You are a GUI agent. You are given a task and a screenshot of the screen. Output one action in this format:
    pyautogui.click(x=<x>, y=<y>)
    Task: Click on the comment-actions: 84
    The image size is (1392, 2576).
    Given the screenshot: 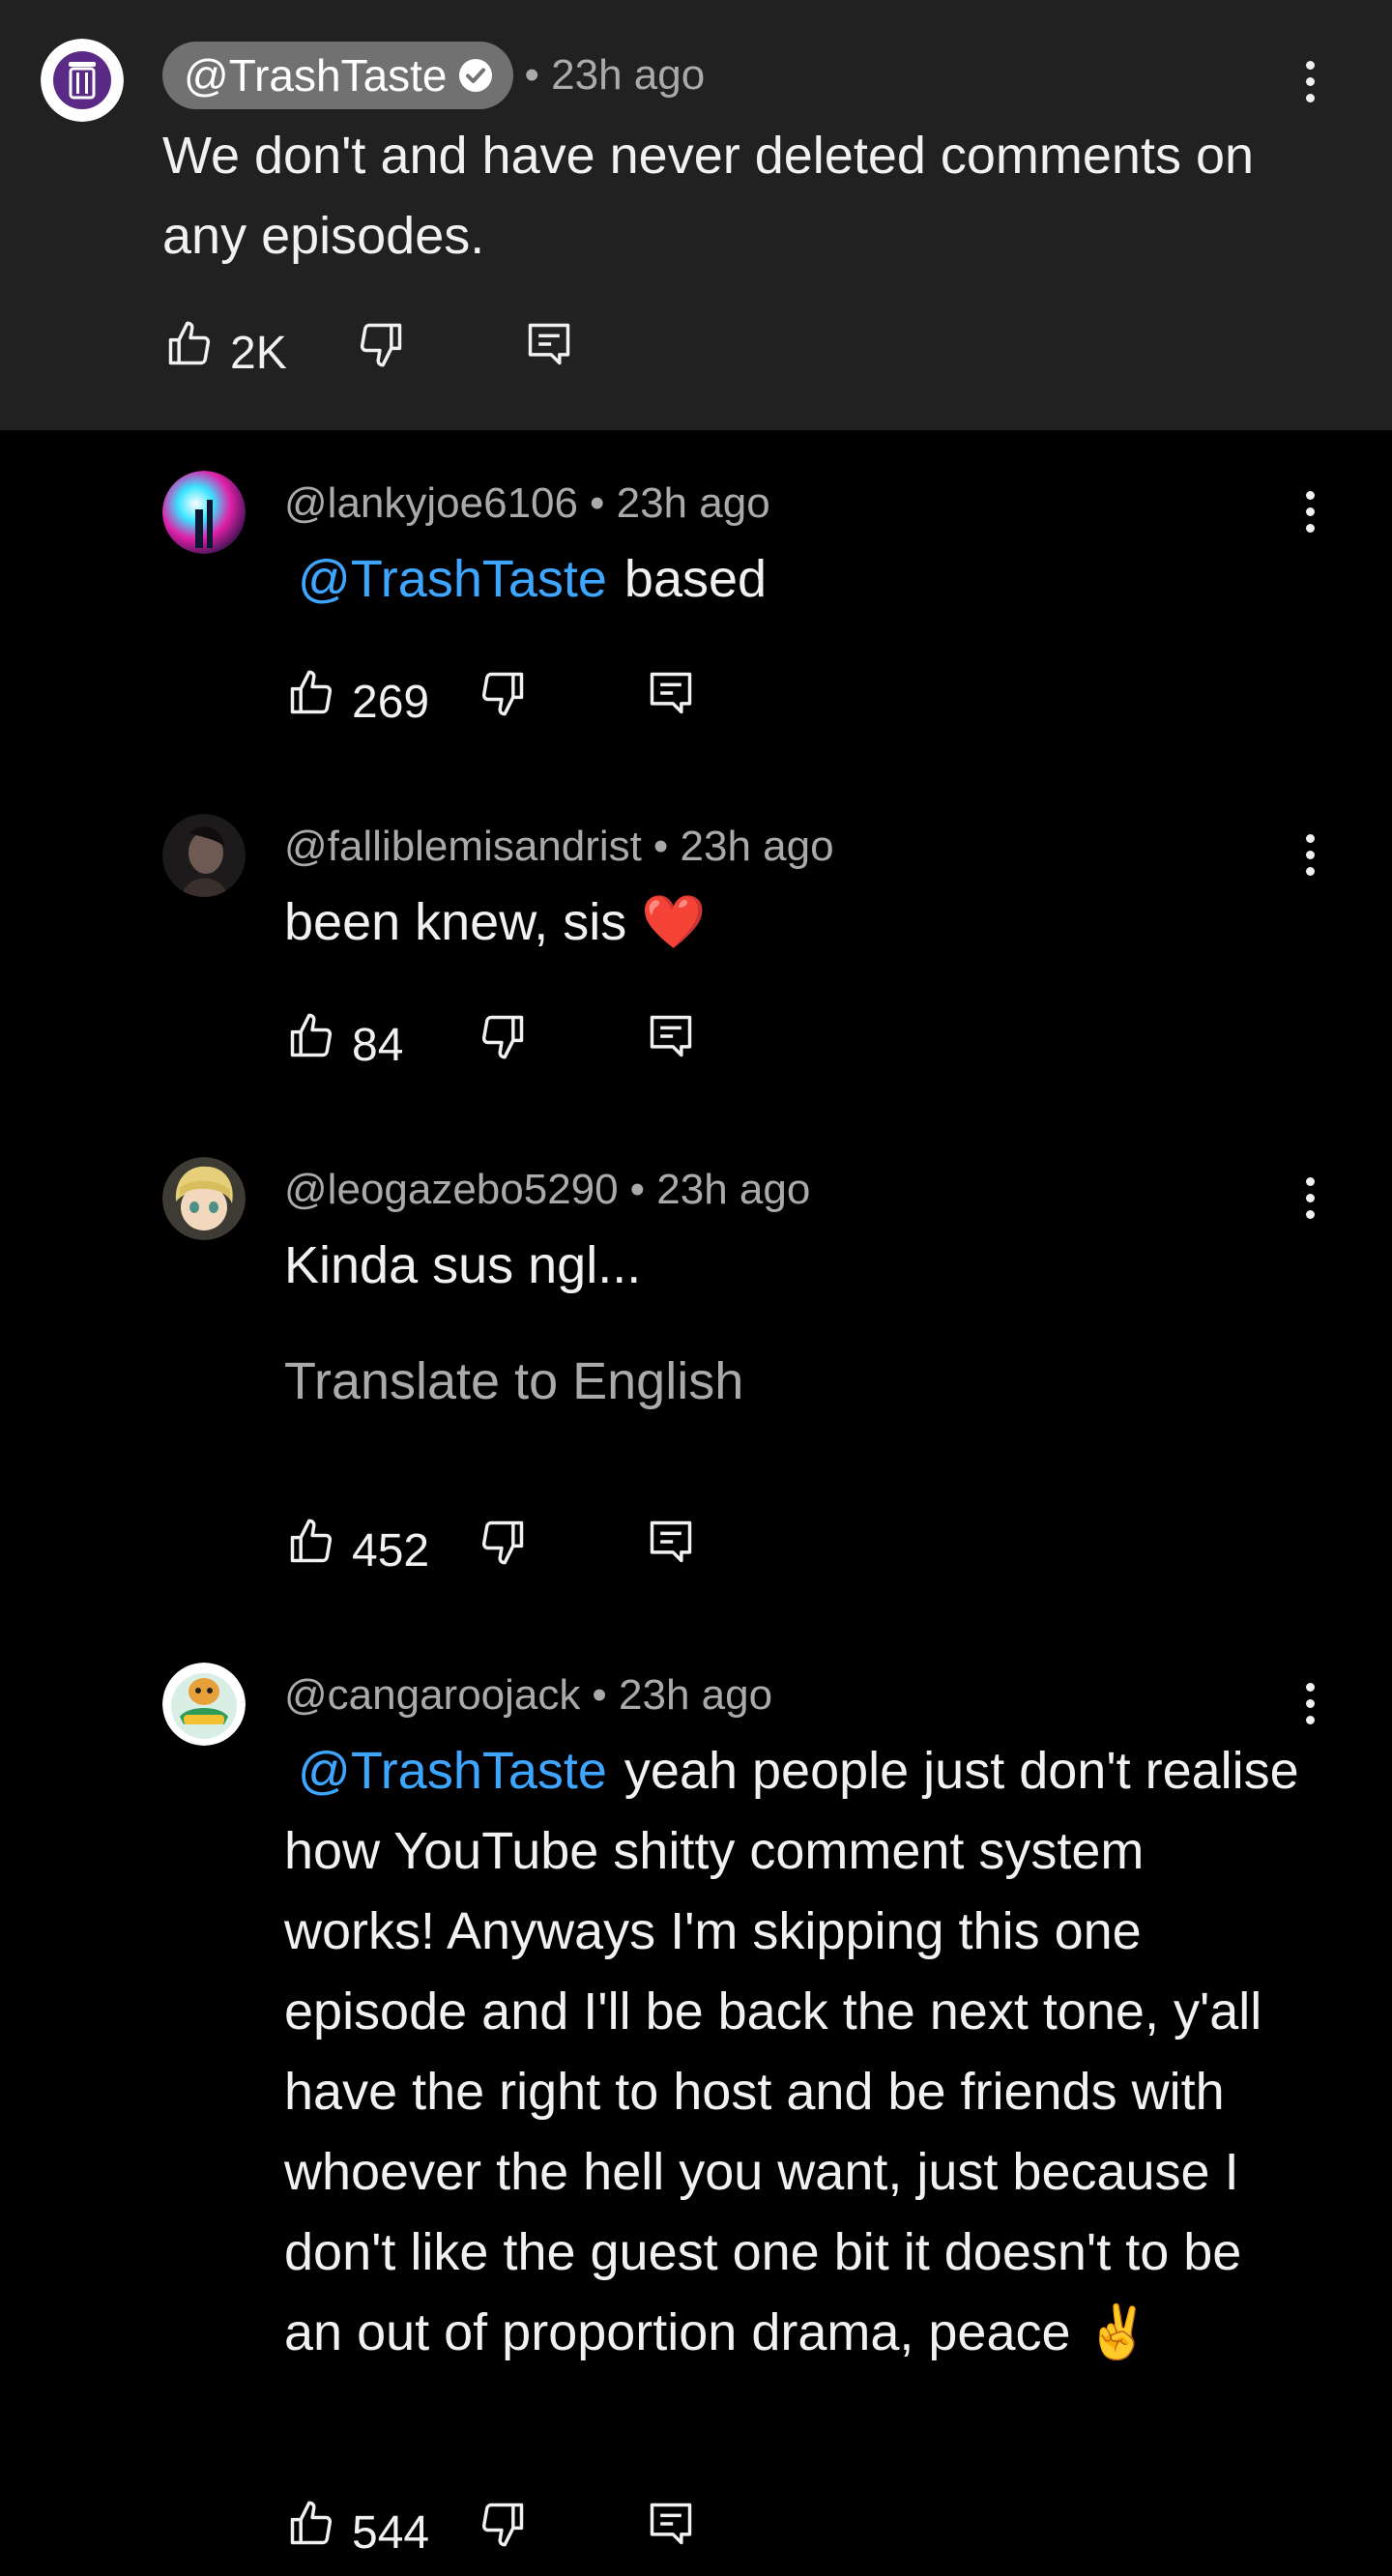 What is the action you would take?
    pyautogui.click(x=499, y=1045)
    